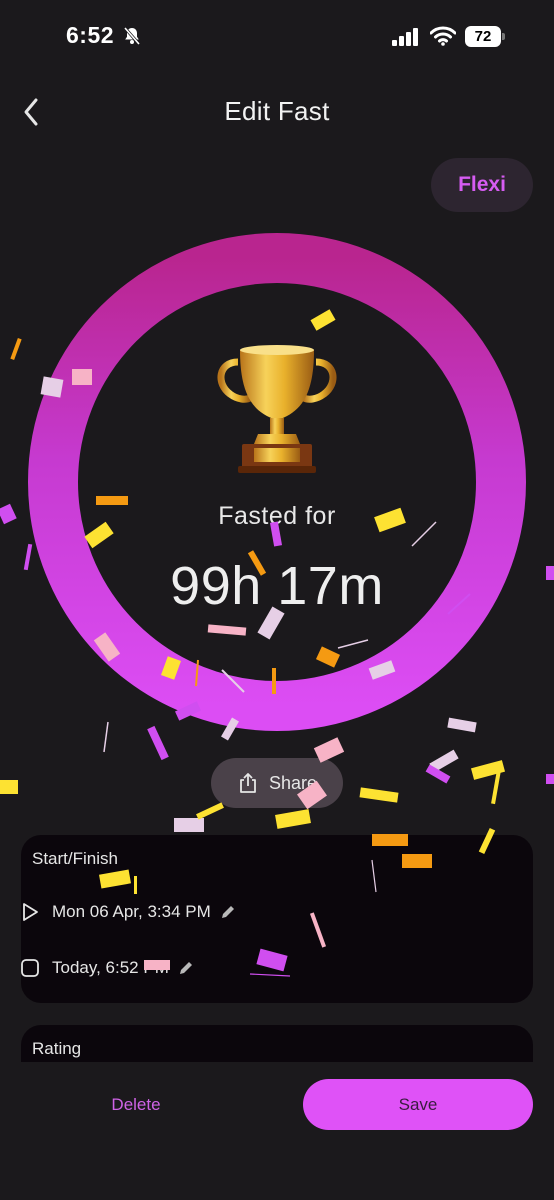  What do you see at coordinates (277, 111) in the screenshot?
I see `page-title: Edit Fast` at bounding box center [277, 111].